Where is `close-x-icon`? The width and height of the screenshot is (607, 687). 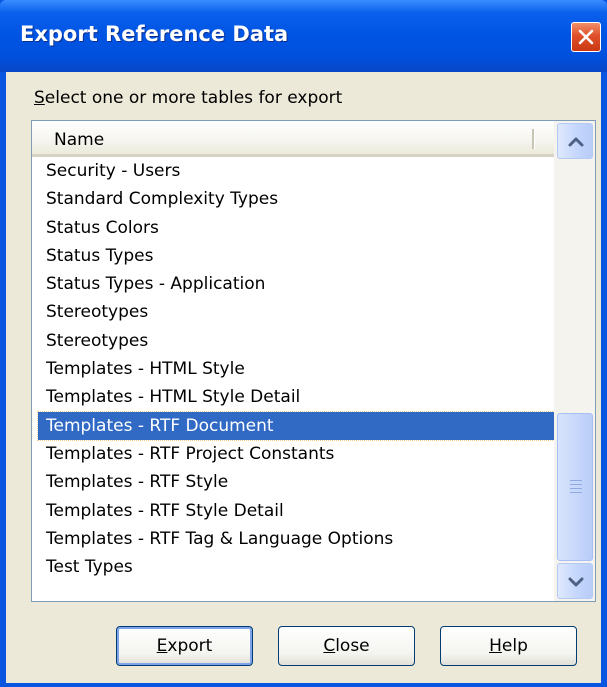
close-x-icon is located at coordinates (586, 37).